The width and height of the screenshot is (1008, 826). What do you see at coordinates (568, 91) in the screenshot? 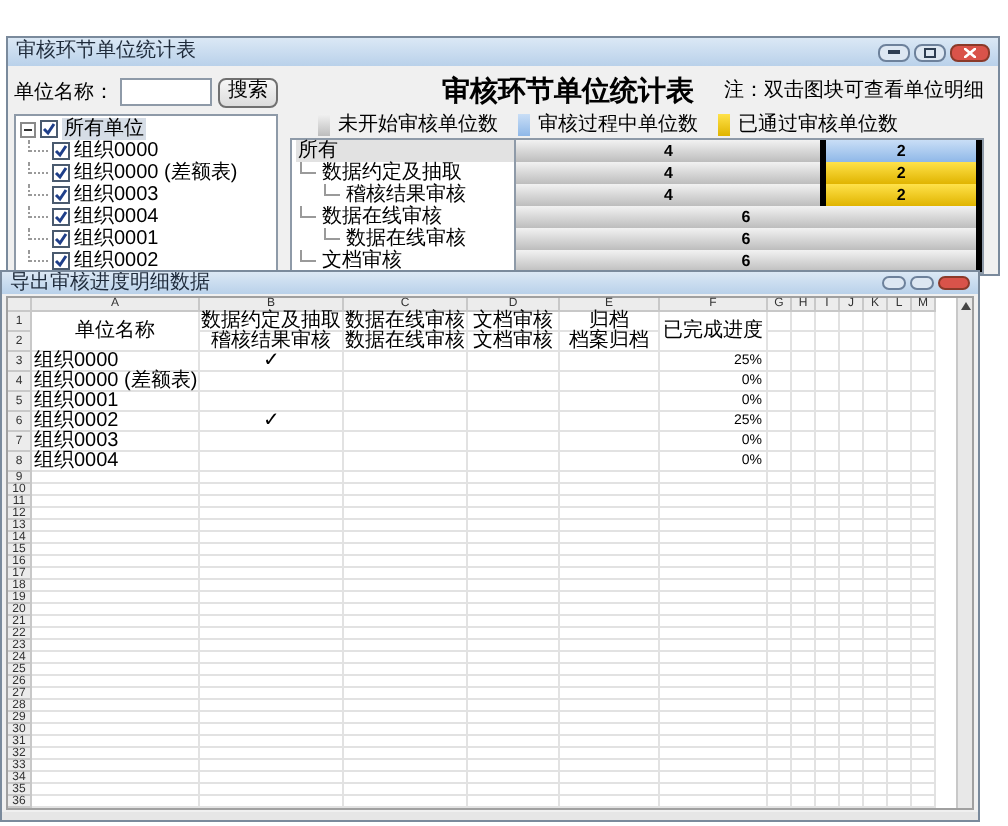
I see `chart-heading: 审核环节单位统计表` at bounding box center [568, 91].